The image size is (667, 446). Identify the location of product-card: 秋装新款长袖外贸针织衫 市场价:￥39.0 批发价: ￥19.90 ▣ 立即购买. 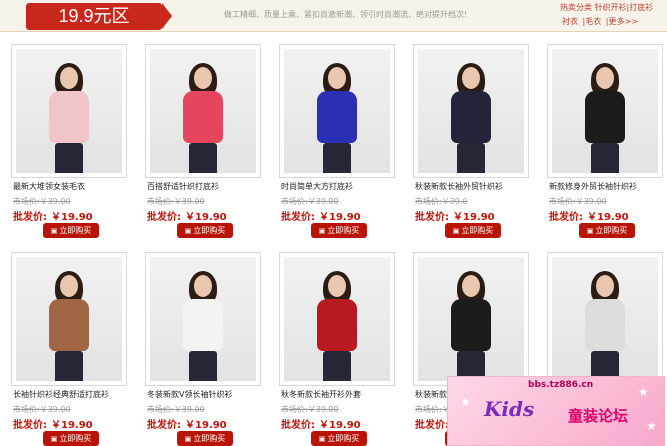
(471, 140).